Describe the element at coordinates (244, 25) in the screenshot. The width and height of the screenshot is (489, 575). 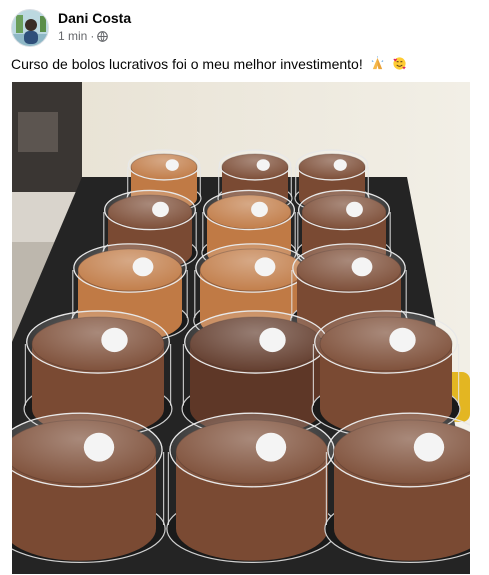
I see `post-header: Dani Costa 1 min ·` at that location.